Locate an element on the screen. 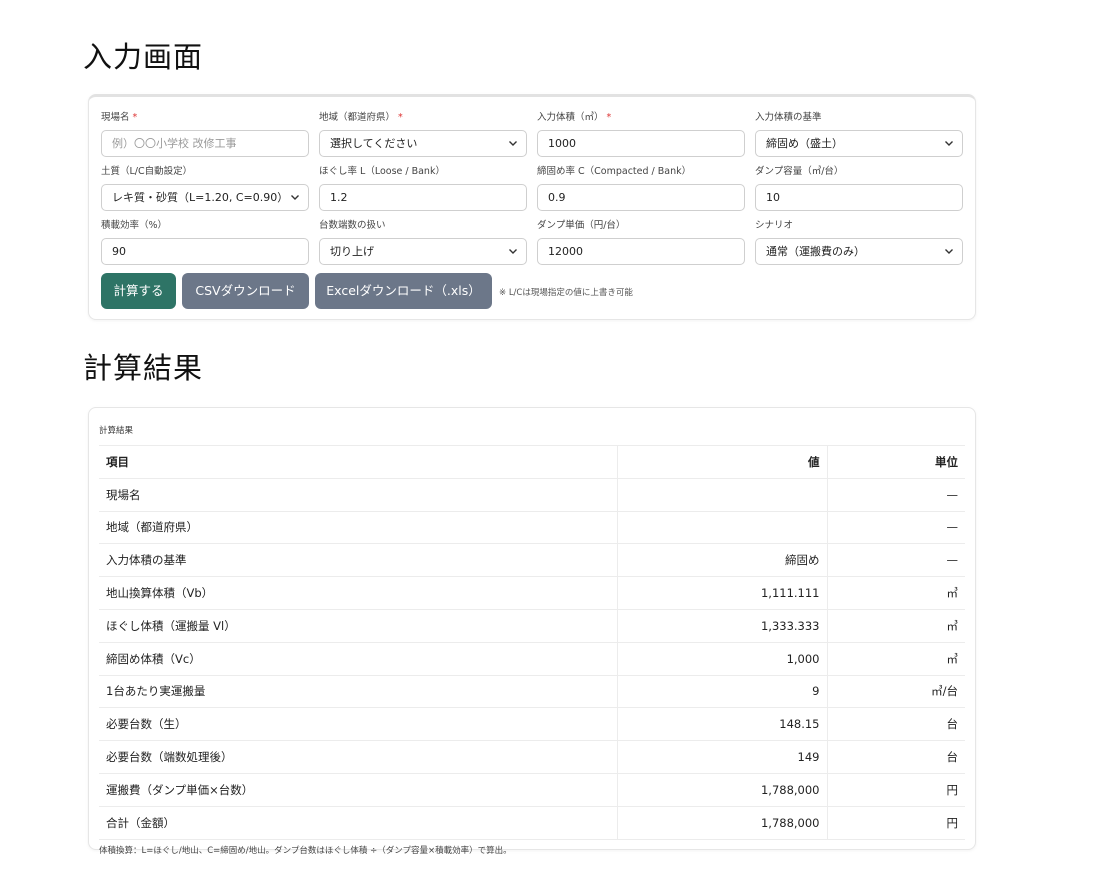 The width and height of the screenshot is (1096, 880). input-volume-label: 入力体積（㎥） * is located at coordinates (641, 118).